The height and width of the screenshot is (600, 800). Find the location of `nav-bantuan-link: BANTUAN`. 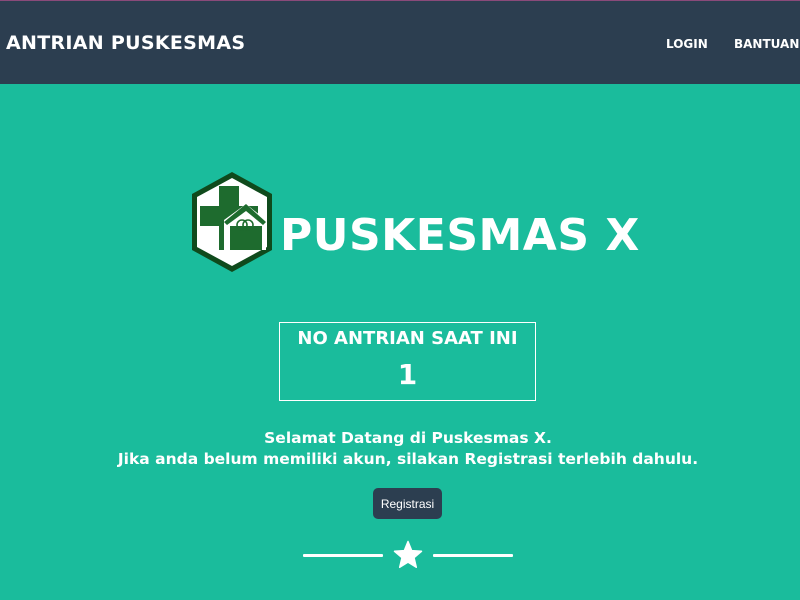

nav-bantuan-link: BANTUAN is located at coordinates (766, 44).